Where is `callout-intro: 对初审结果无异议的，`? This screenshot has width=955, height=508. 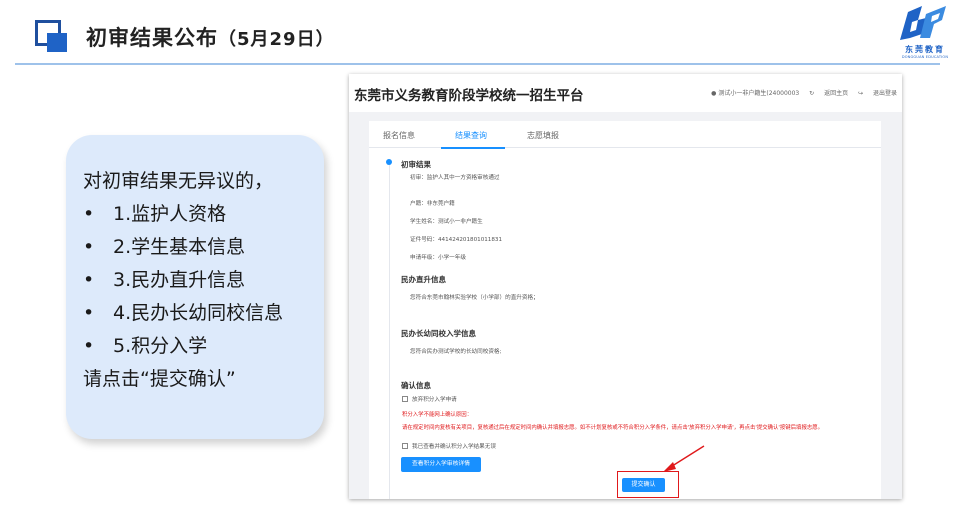
callout-intro: 对初审结果无异议的， is located at coordinates (178, 181).